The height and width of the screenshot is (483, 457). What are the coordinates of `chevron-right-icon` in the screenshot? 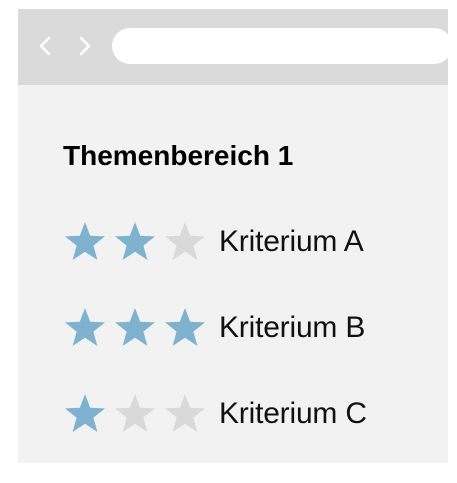 It's located at (85, 46).